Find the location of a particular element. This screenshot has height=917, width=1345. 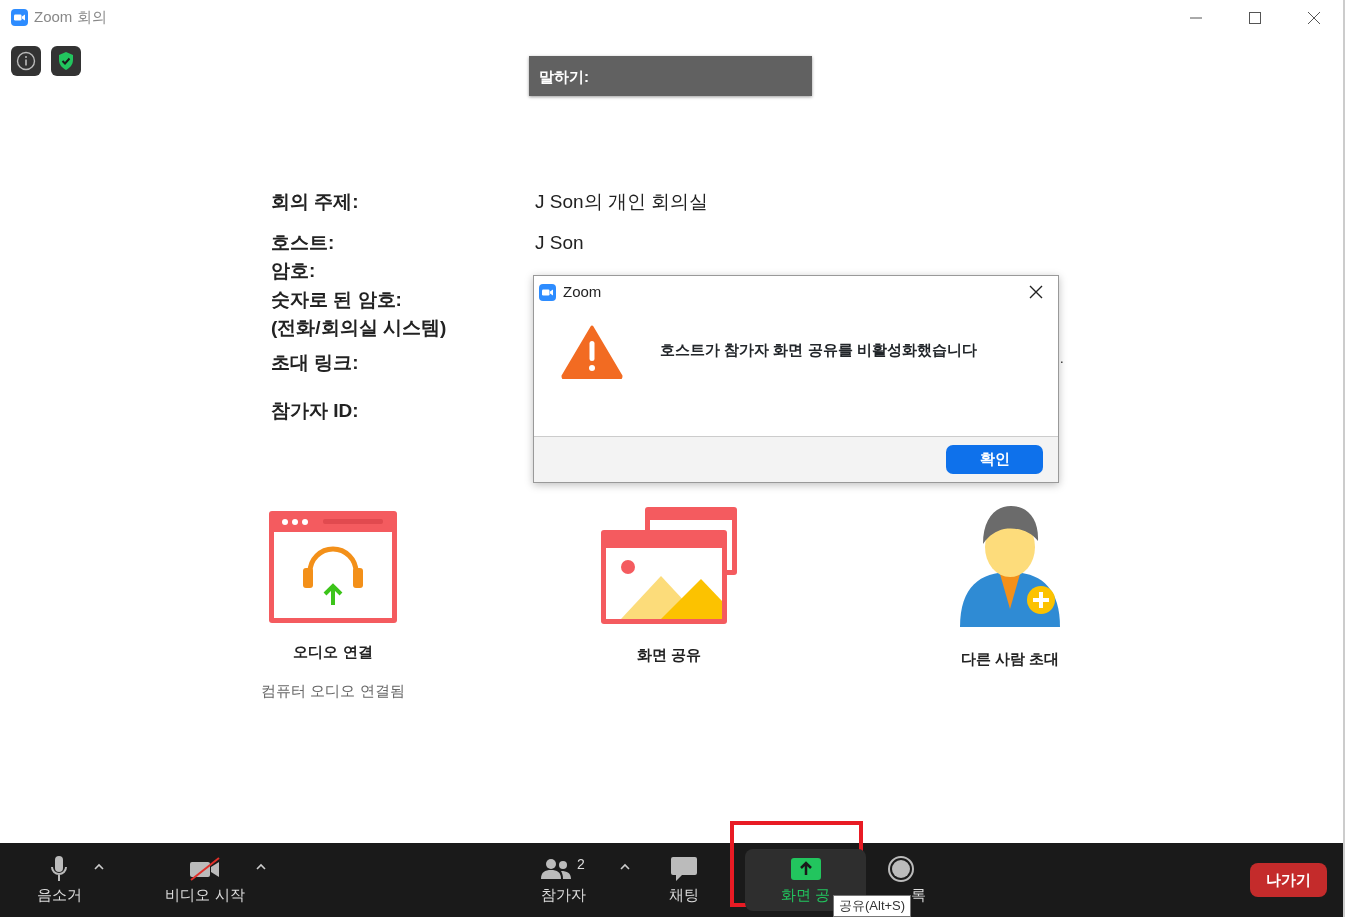

people-icon is located at coordinates (556, 868).